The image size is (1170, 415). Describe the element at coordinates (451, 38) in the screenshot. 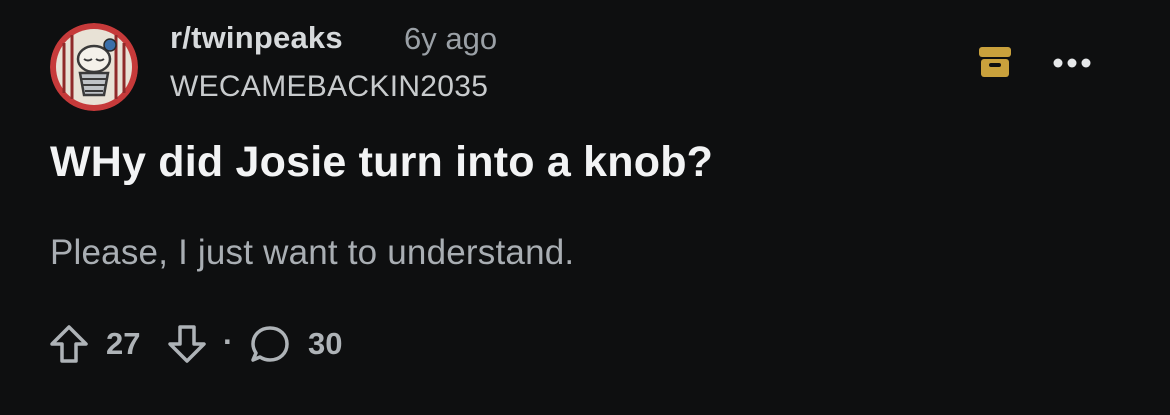

I see `post-age: 6y ago` at that location.